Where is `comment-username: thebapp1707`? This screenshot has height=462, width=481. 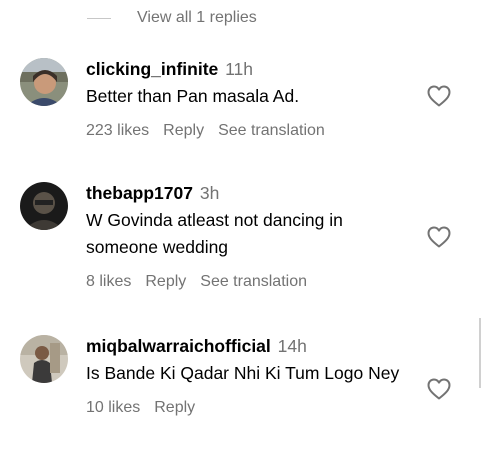 comment-username: thebapp1707 is located at coordinates (139, 193).